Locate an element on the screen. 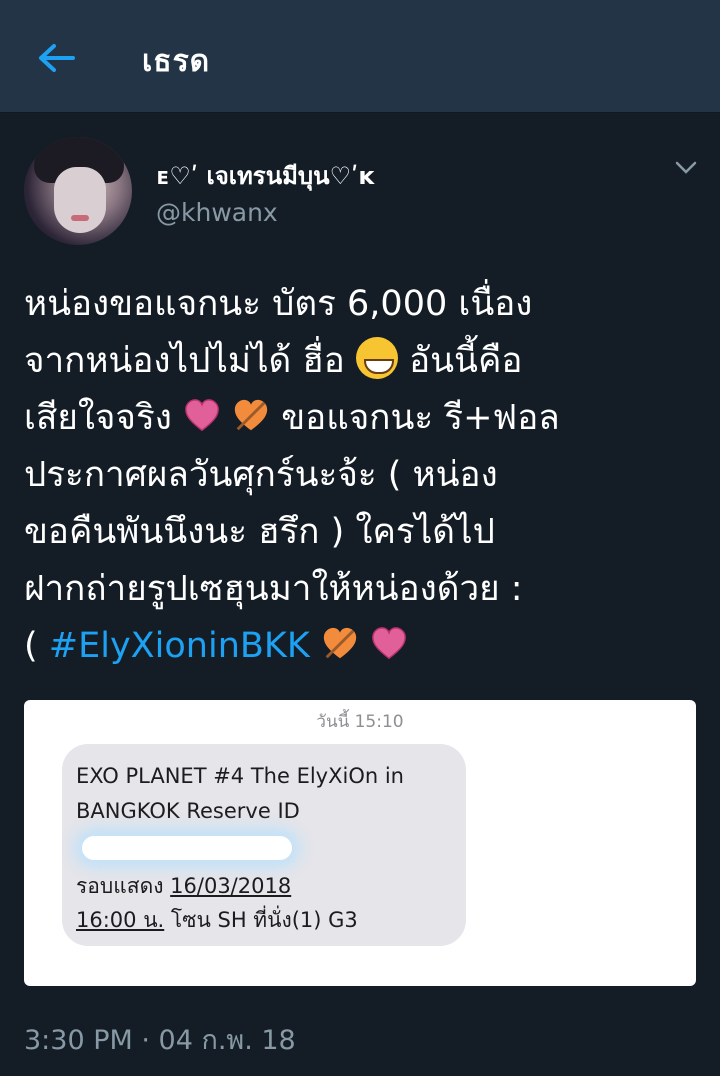  tweet-text-segment: ขอแจกนะ รี+ฟอล is located at coordinates (420, 418).